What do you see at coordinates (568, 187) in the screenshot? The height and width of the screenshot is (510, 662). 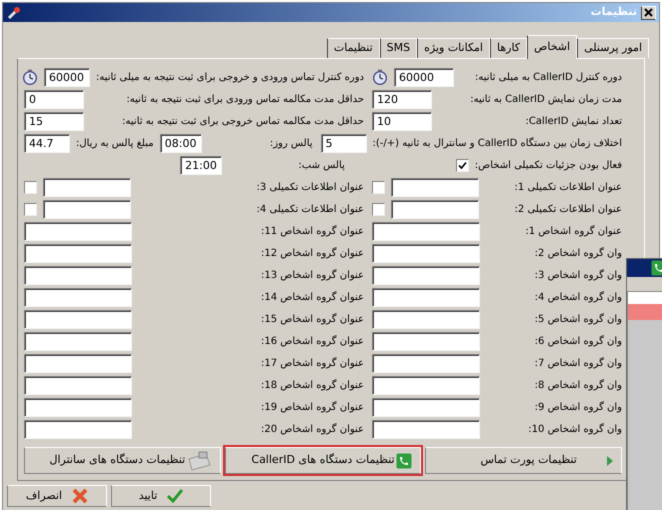 I see `field-label: عنوان اطلاعات تکمیلی 1:` at bounding box center [568, 187].